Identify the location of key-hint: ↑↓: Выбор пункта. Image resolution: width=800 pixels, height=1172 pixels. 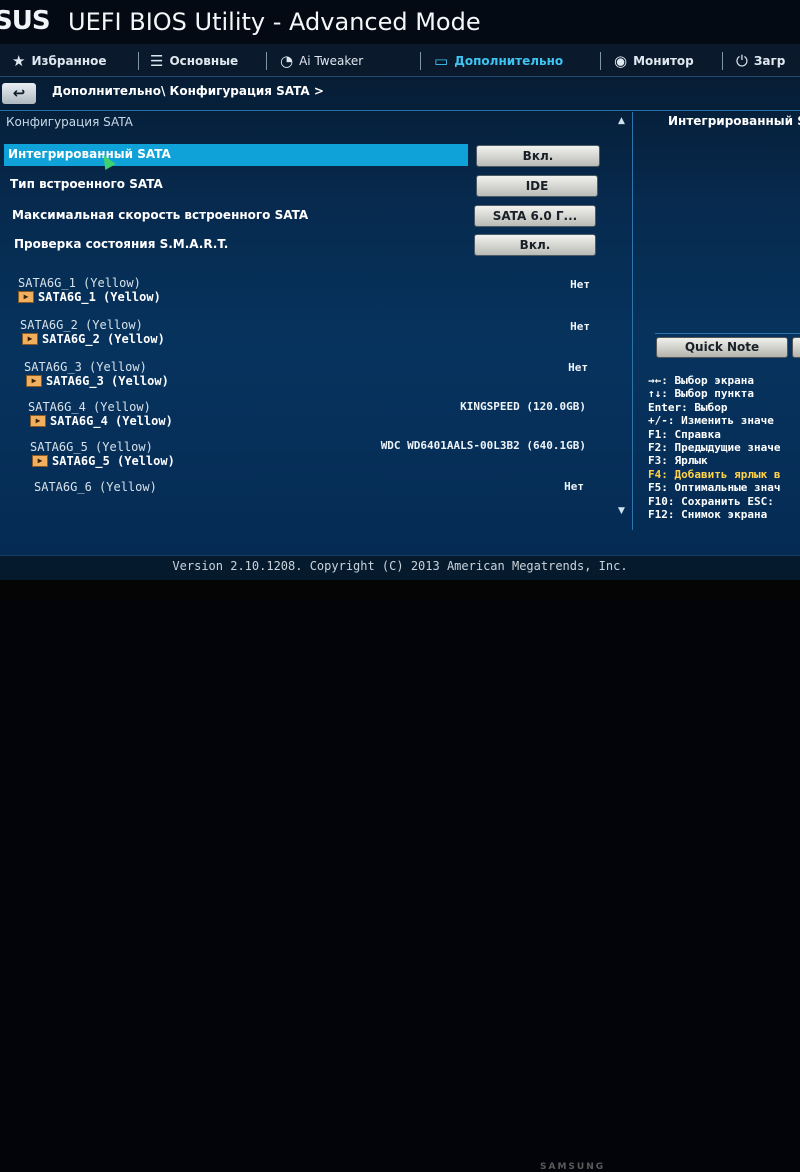
(701, 394).